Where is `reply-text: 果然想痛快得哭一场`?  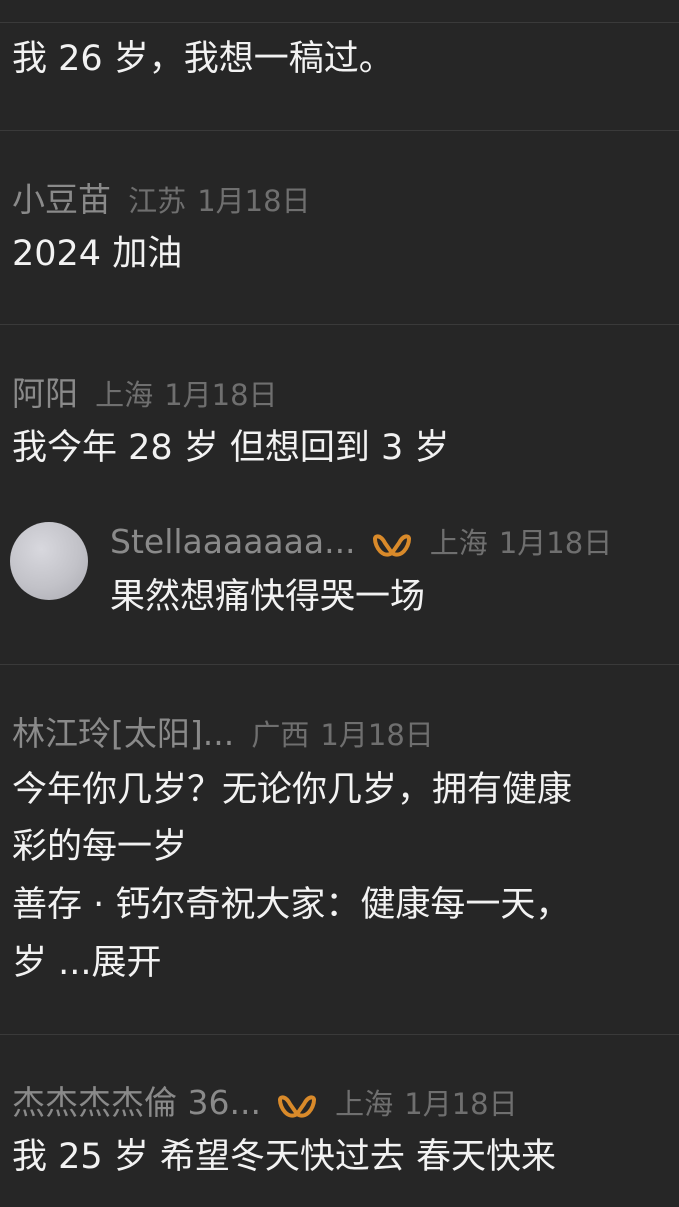 reply-text: 果然想痛快得哭一场 is located at coordinates (268, 597).